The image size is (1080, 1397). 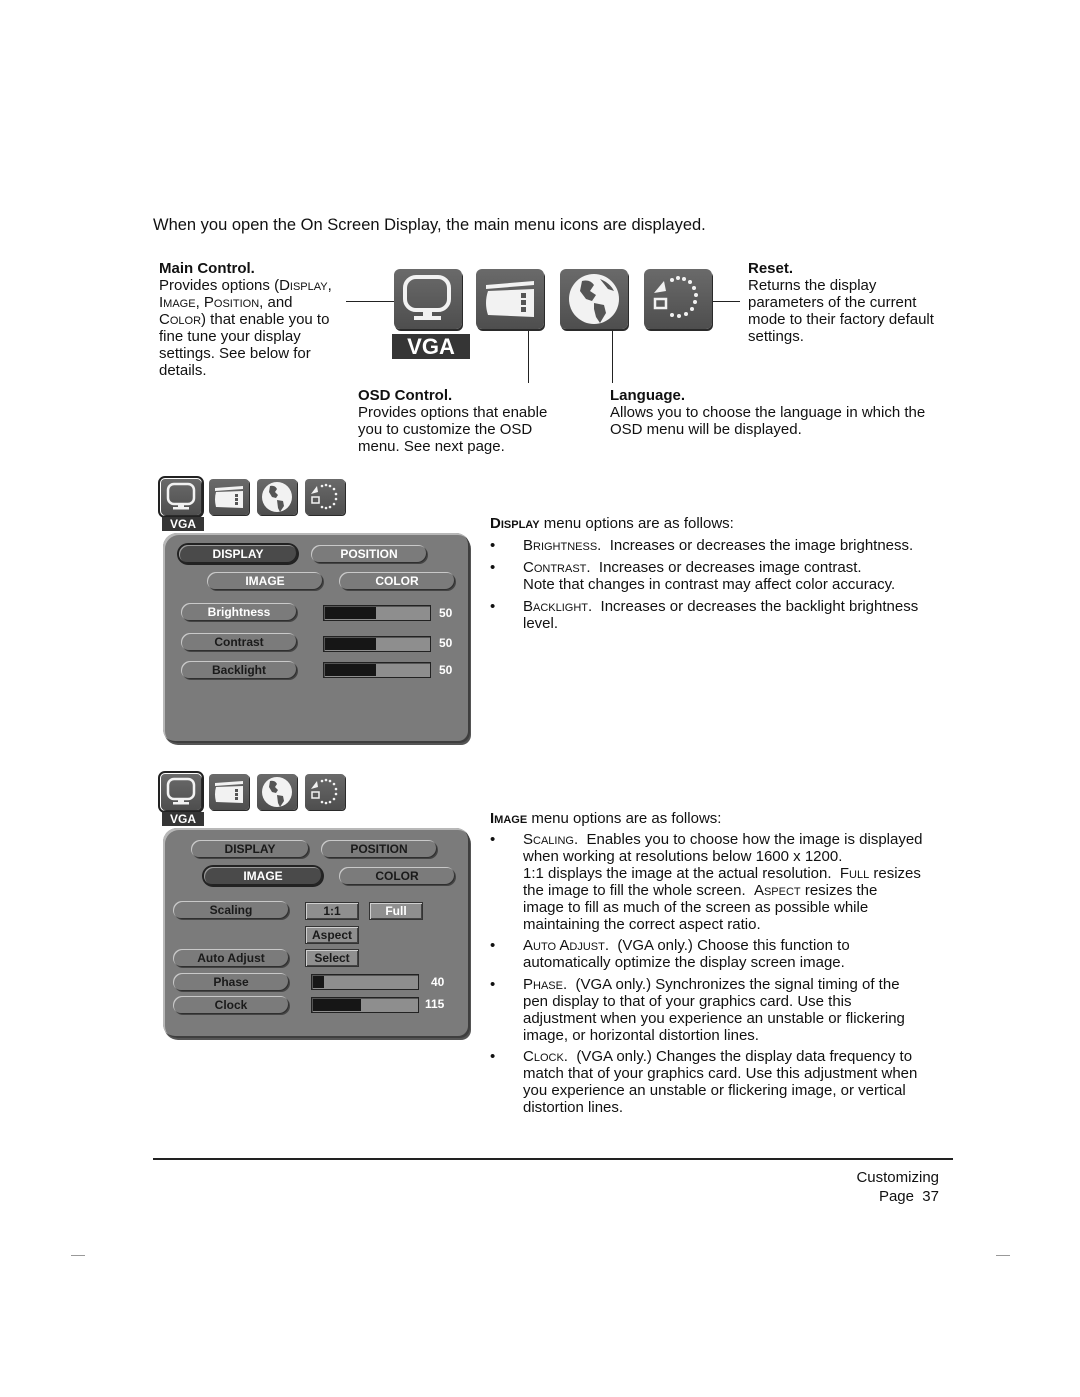 What do you see at coordinates (377, 670) in the screenshot?
I see `backlight-slider` at bounding box center [377, 670].